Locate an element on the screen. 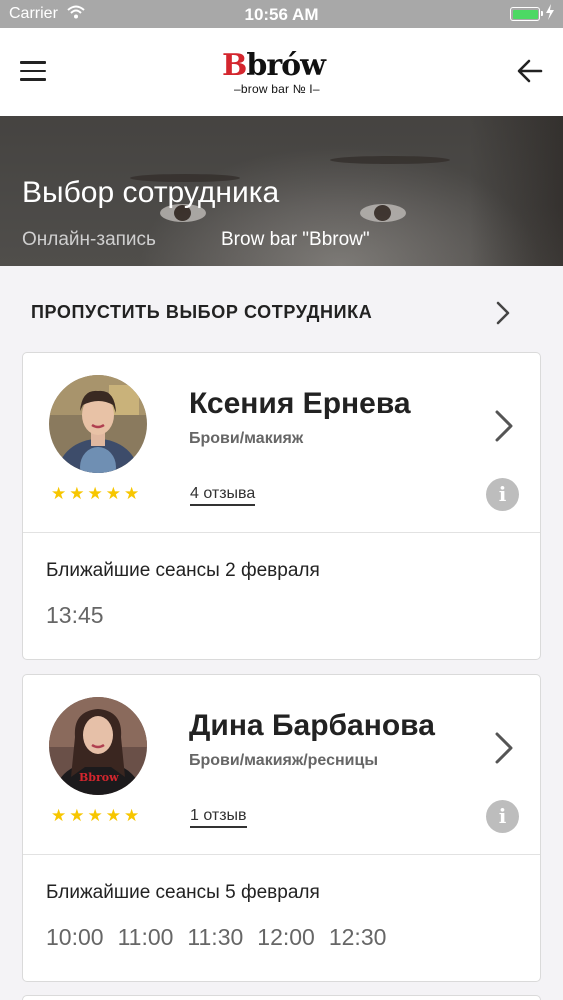 The image size is (563, 1000). brand-logo: Bbrów –brow bar № I– is located at coordinates (282, 74).